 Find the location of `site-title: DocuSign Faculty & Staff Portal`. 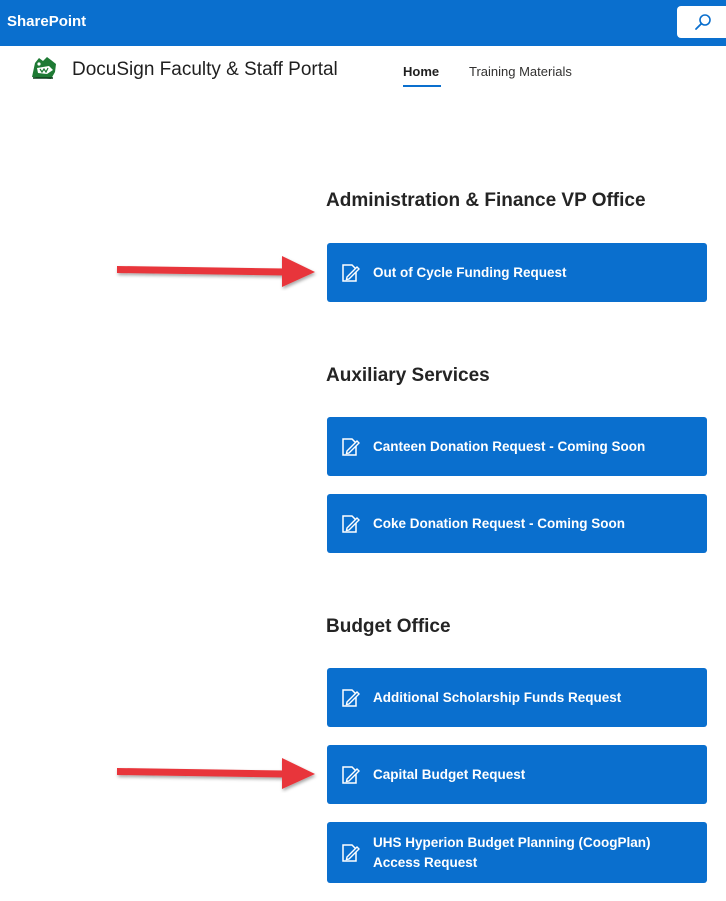

site-title: DocuSign Faculty & Staff Portal is located at coordinates (205, 70).